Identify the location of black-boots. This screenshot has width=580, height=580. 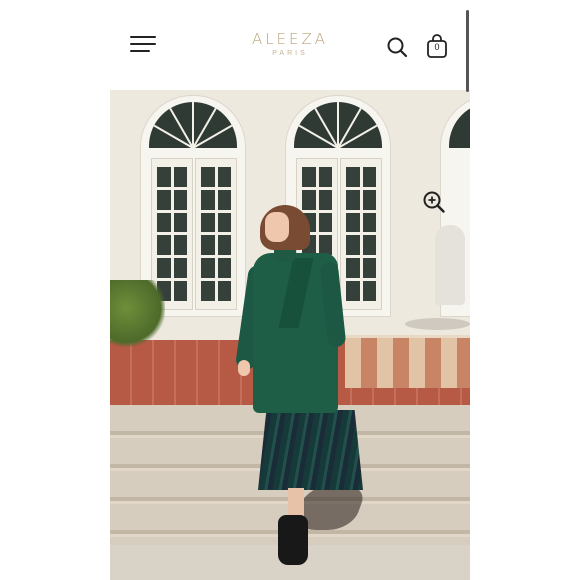
(293, 540).